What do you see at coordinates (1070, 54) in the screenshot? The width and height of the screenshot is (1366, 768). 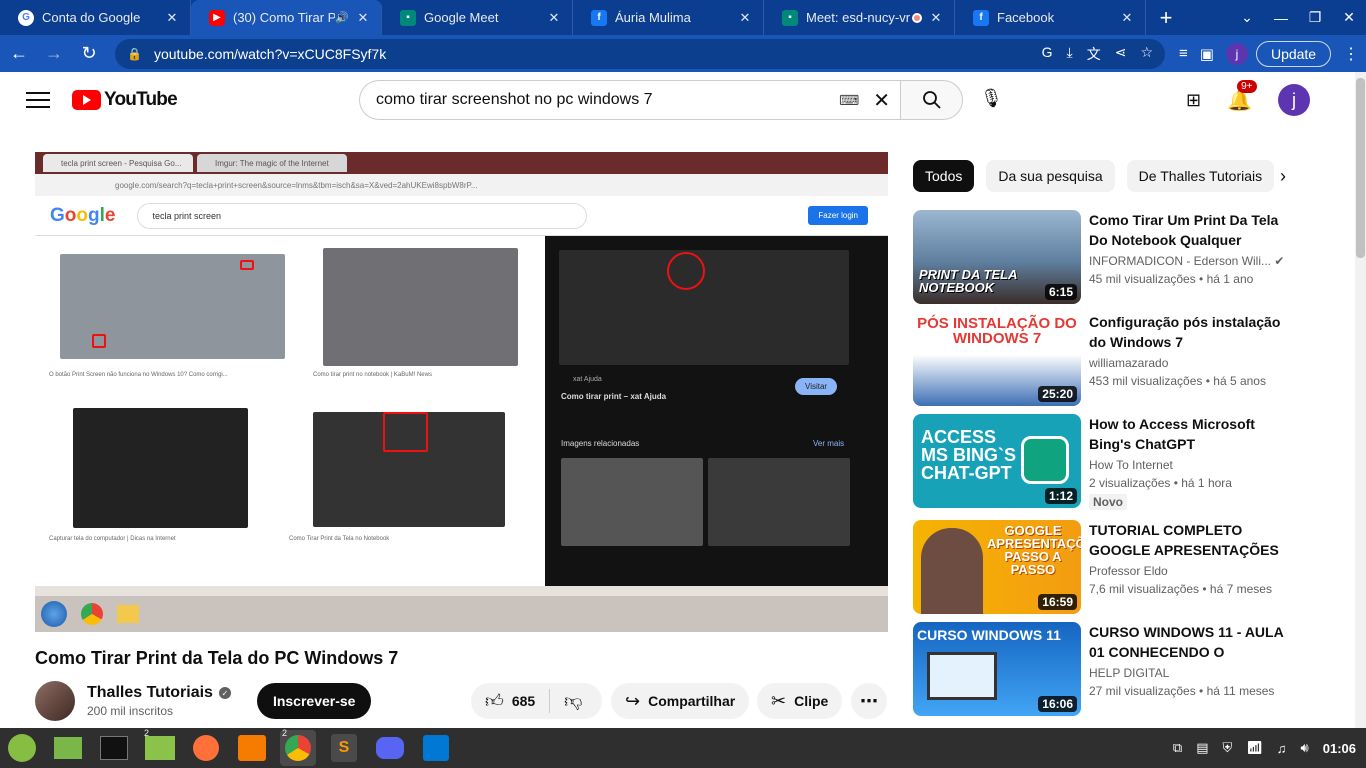 I see `install-icon: ⤓` at bounding box center [1070, 54].